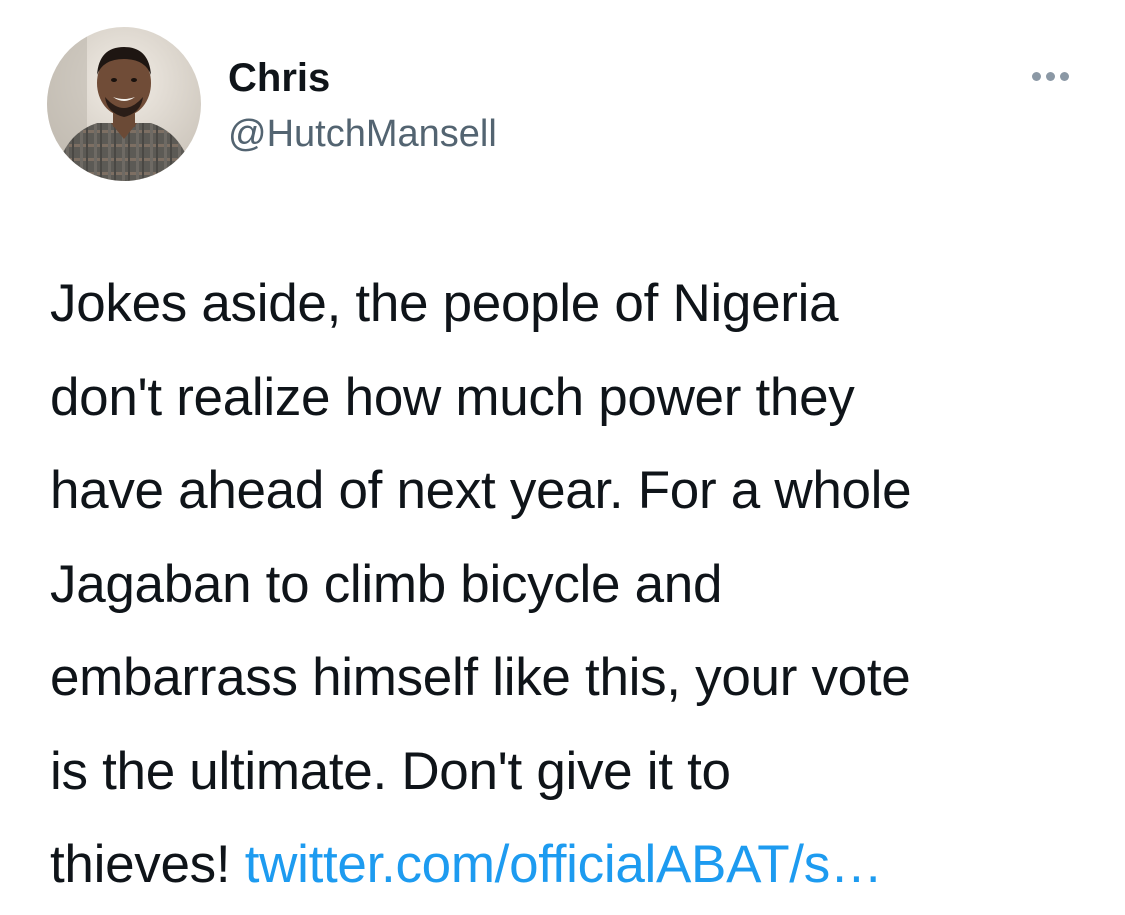 This screenshot has height=915, width=1125. I want to click on avatar-photo, so click(124, 104).